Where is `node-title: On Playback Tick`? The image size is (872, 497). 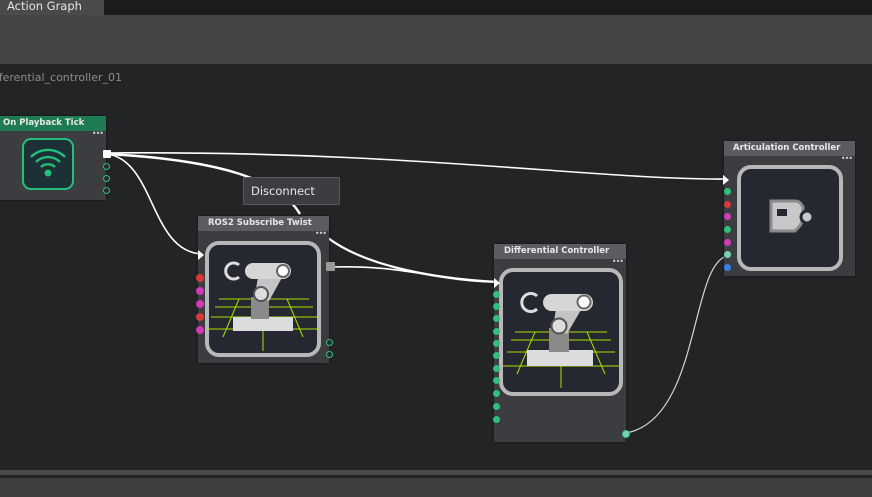 node-title: On Playback Tick is located at coordinates (53, 123).